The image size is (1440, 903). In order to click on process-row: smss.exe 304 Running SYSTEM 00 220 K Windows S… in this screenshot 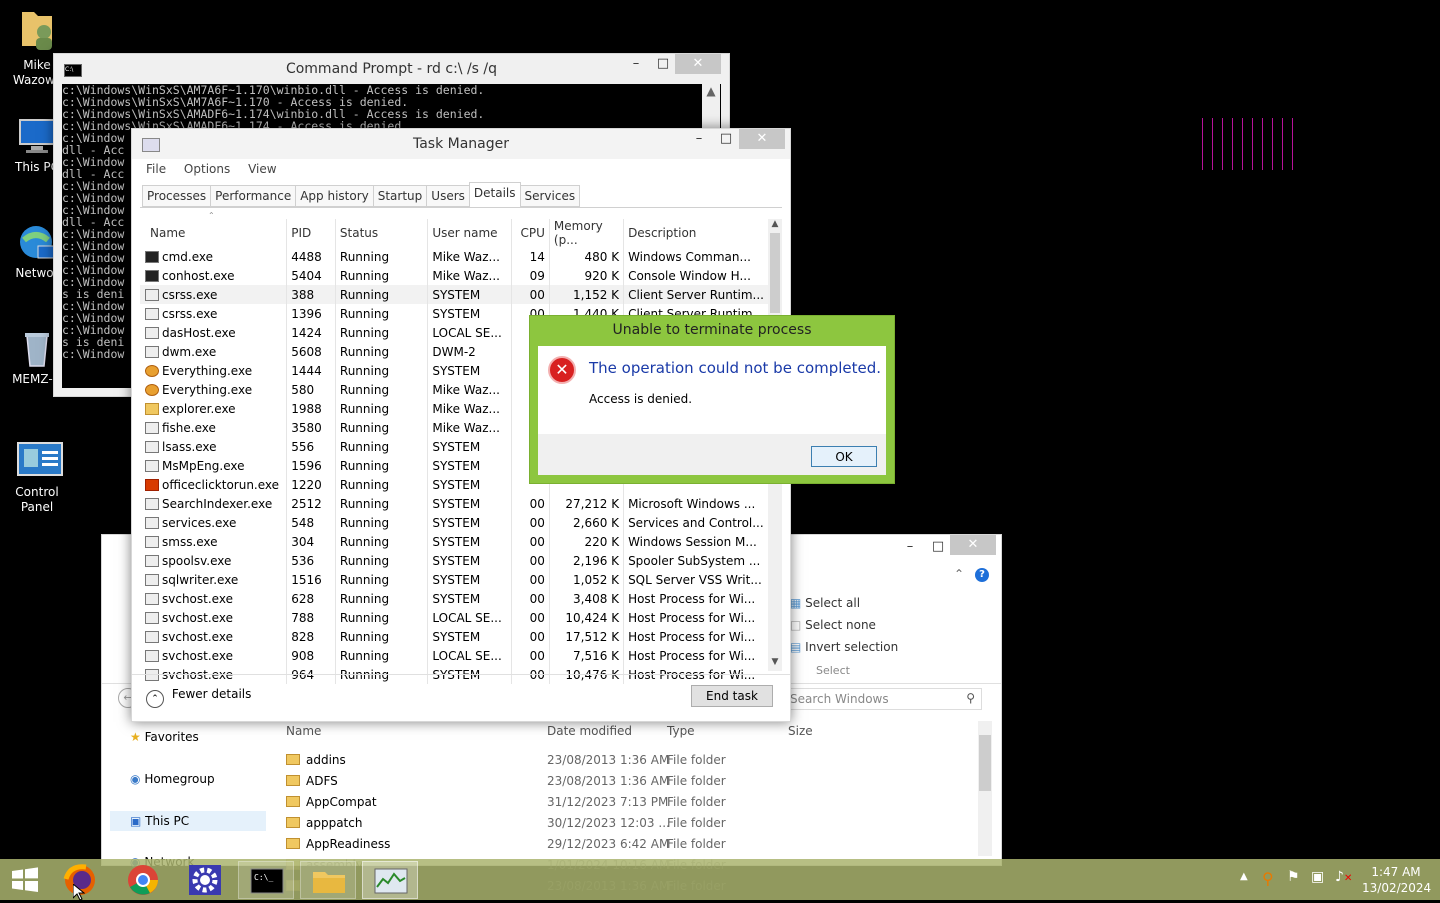, I will do `click(454, 541)`.